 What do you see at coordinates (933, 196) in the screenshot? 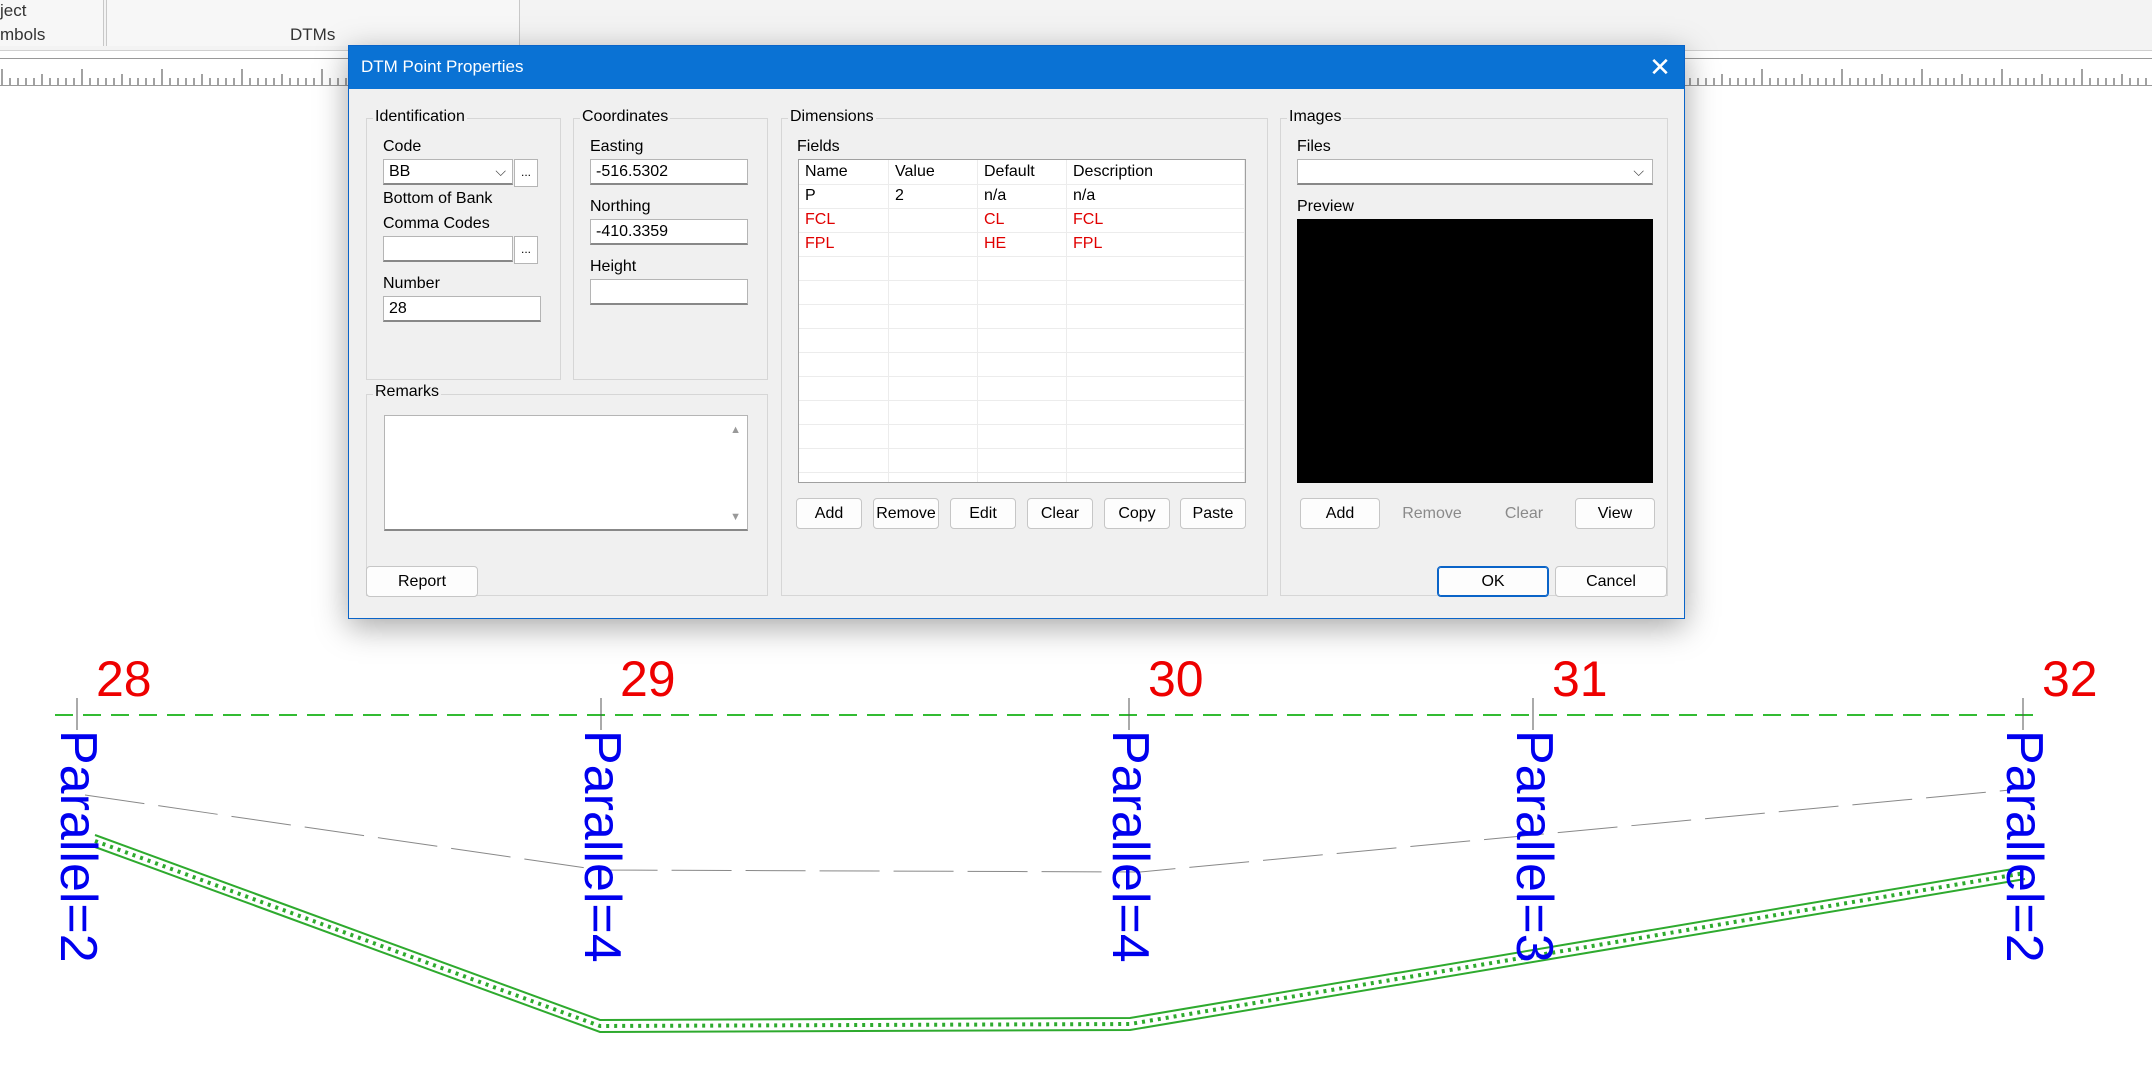
I see `cell-value: 2` at bounding box center [933, 196].